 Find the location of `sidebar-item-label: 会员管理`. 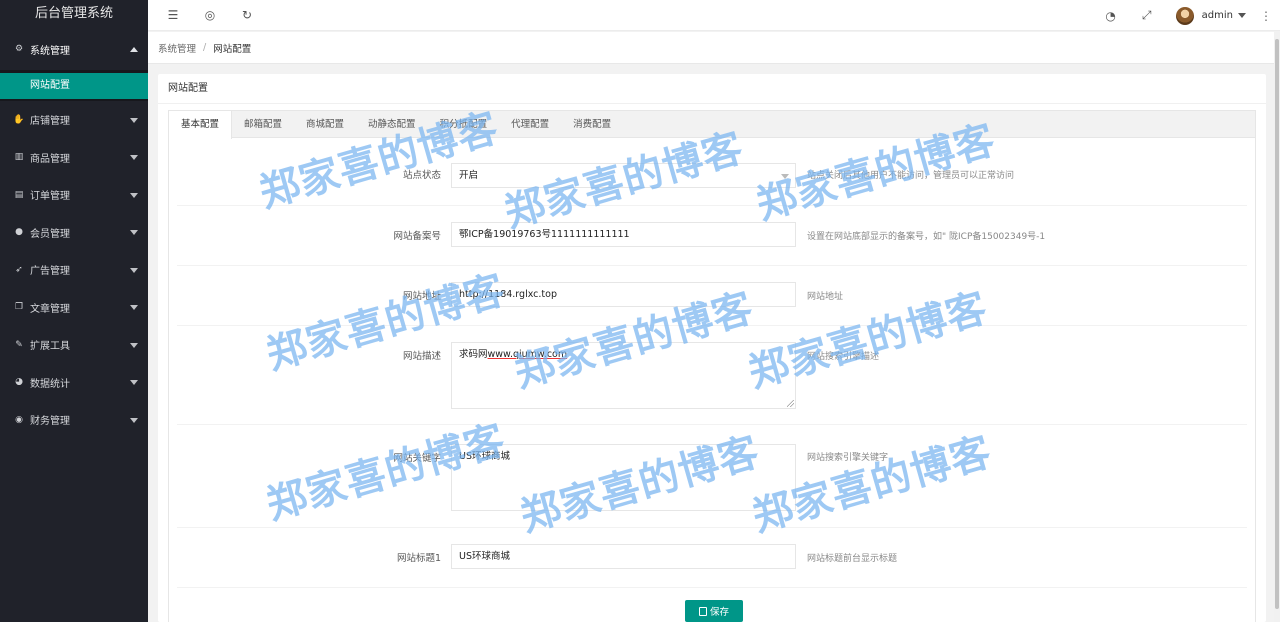

sidebar-item-label: 会员管理 is located at coordinates (50, 234).